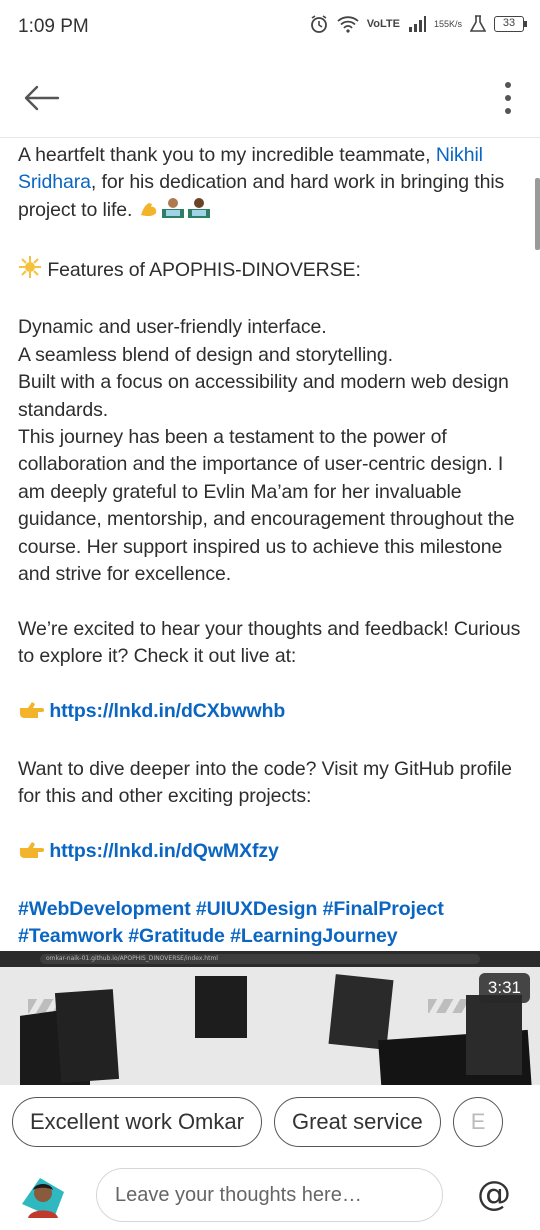  I want to click on scrollbar-thumb, so click(537, 214).